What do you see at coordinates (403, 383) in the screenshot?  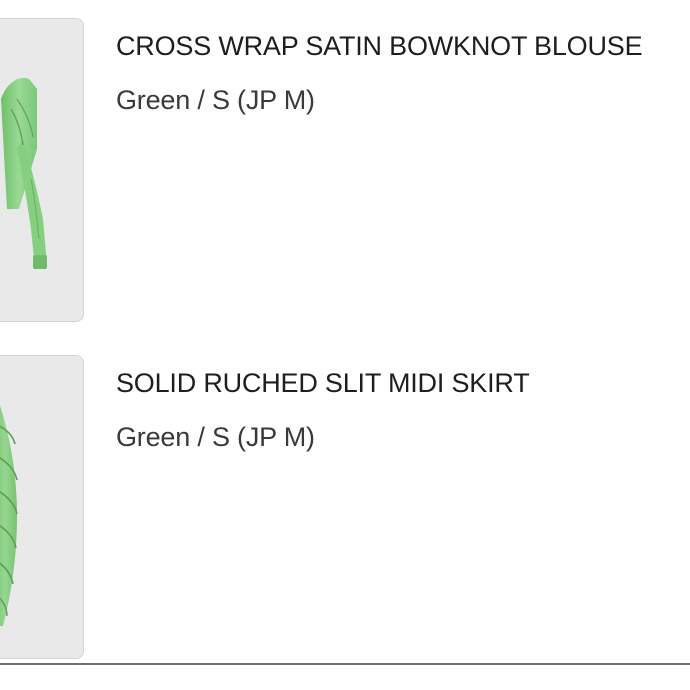 I see `product-title: SOLID RUCHED SLIT MIDI SKIRT` at bounding box center [403, 383].